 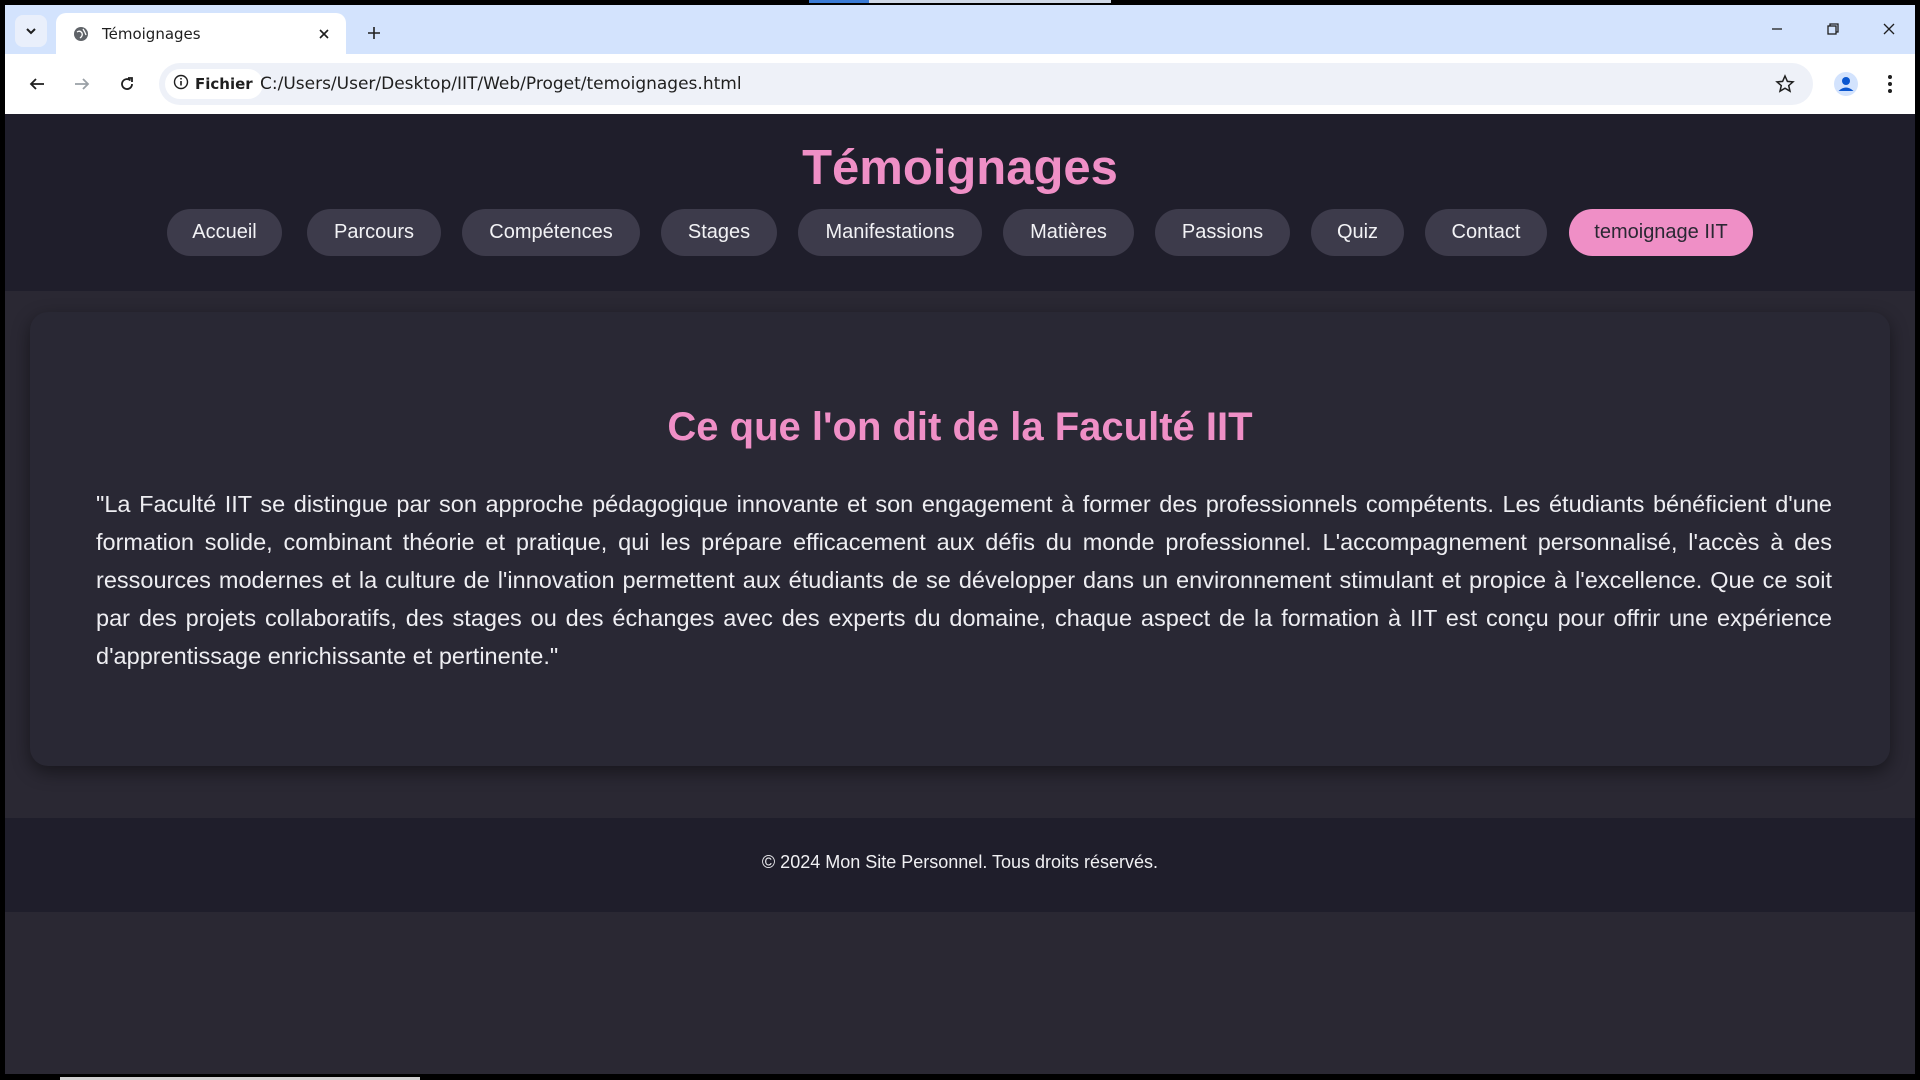 What do you see at coordinates (990, 1) in the screenshot?
I see `top-edge-bar` at bounding box center [990, 1].